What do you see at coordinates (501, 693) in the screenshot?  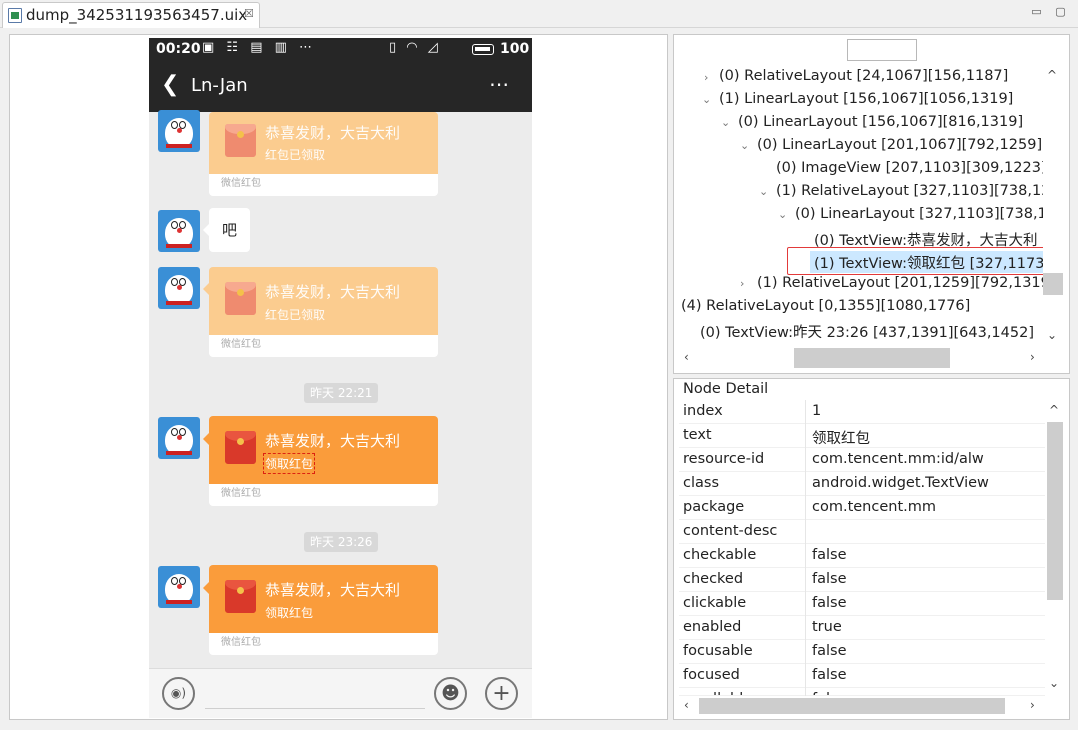 I see `plus-icon: +` at bounding box center [501, 693].